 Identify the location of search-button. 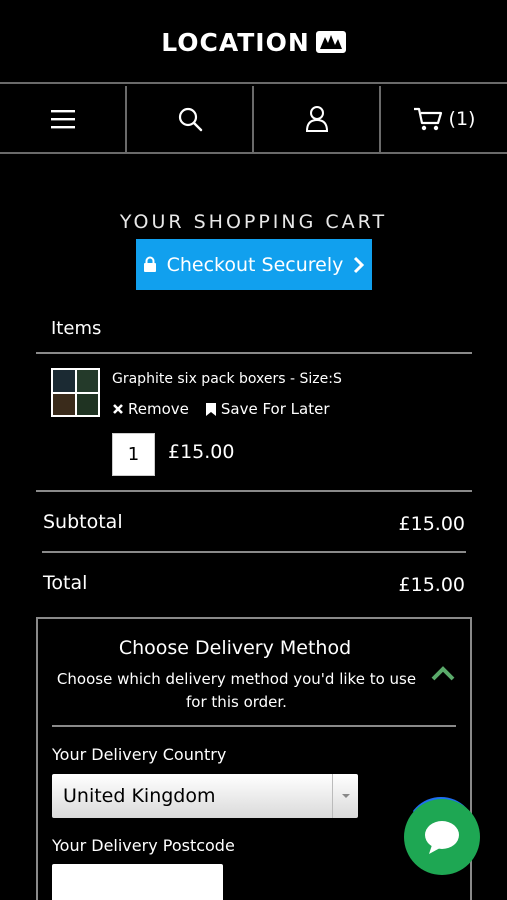
(190, 119).